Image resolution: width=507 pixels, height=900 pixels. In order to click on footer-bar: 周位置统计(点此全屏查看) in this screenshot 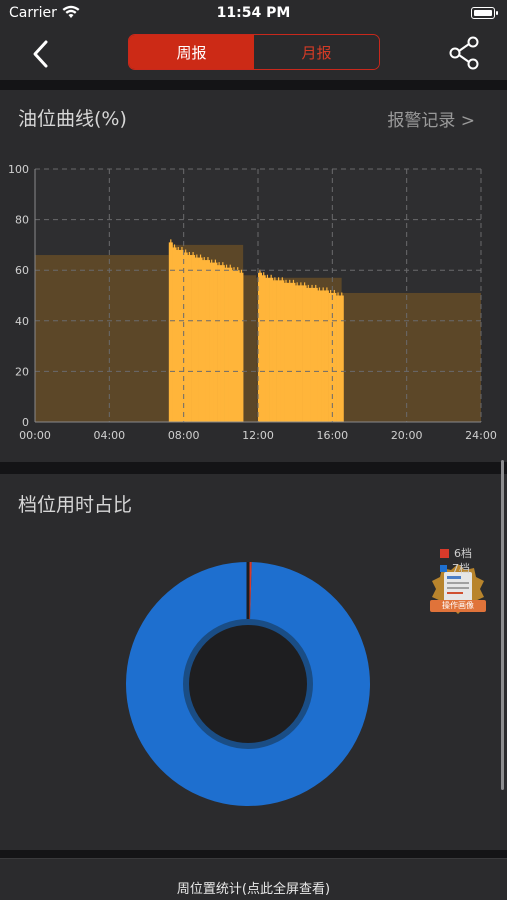, I will do `click(253, 879)`.